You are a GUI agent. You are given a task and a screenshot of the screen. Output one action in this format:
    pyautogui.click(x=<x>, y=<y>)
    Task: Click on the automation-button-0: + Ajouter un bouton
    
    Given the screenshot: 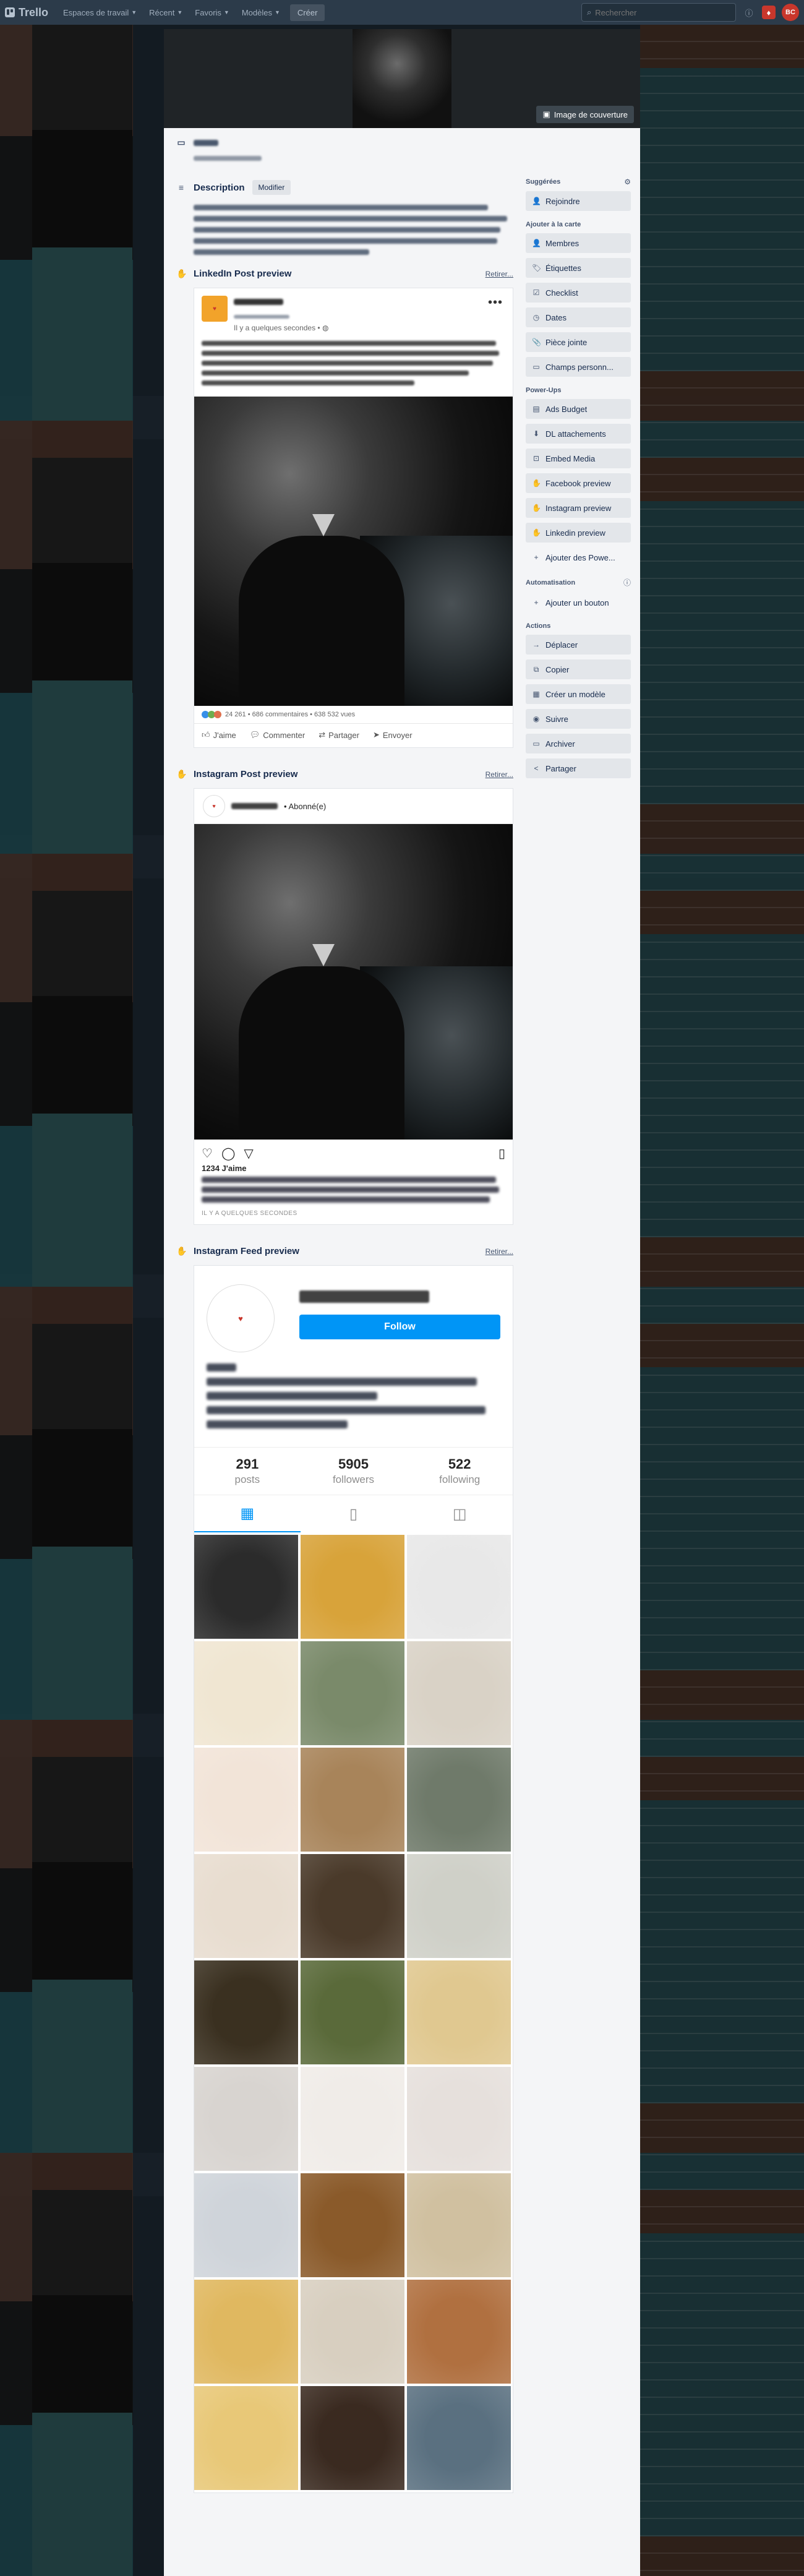 What is the action you would take?
    pyautogui.click(x=579, y=602)
    